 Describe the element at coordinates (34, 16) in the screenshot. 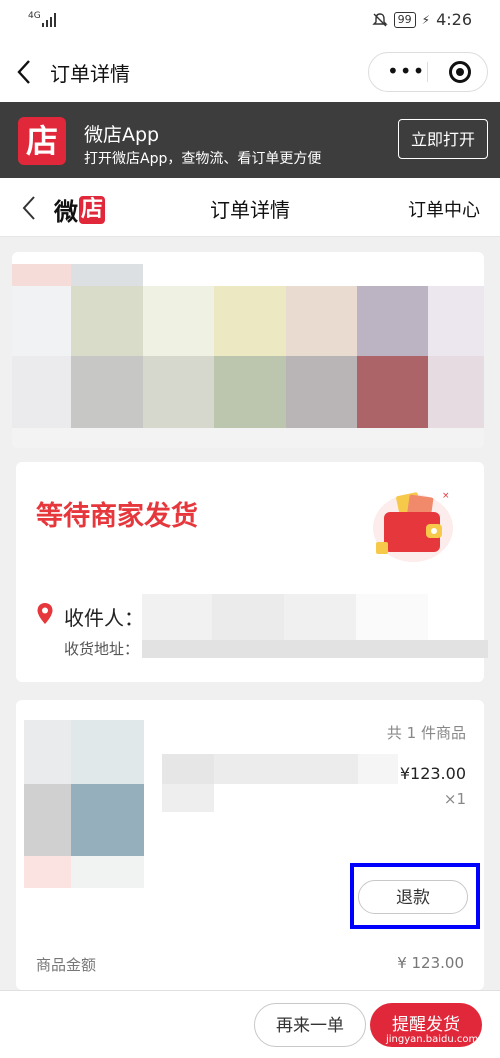

I see `signal-type: 4G` at that location.